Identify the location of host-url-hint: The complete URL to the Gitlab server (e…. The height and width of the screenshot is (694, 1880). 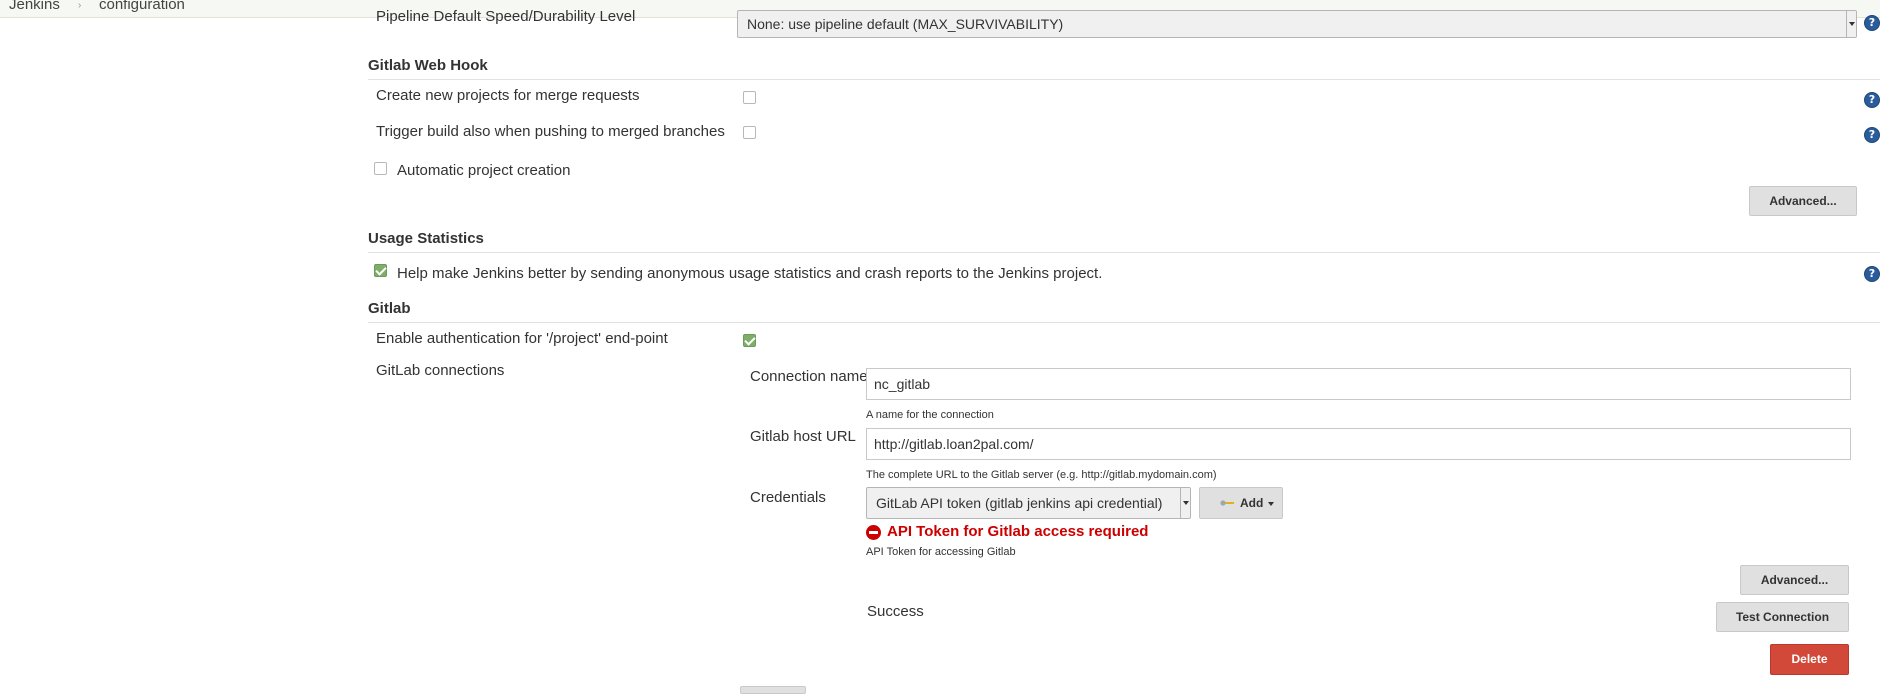
(1041, 475).